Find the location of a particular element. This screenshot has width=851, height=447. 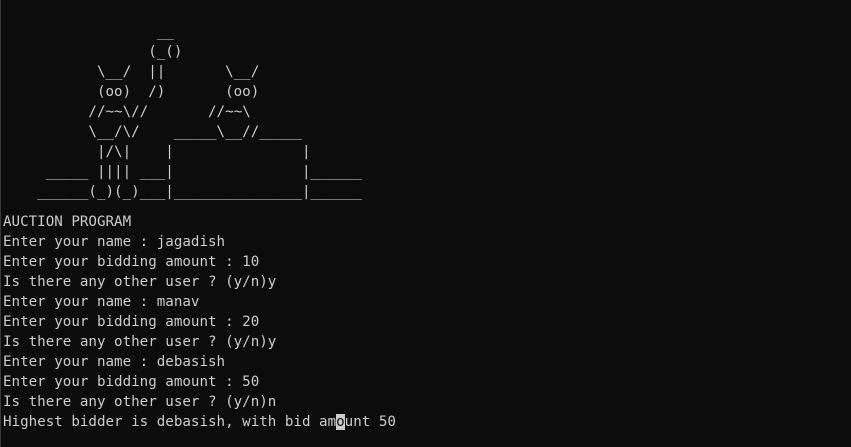

ascii-art-line: _____ |||| ___| |______ is located at coordinates (182, 172).